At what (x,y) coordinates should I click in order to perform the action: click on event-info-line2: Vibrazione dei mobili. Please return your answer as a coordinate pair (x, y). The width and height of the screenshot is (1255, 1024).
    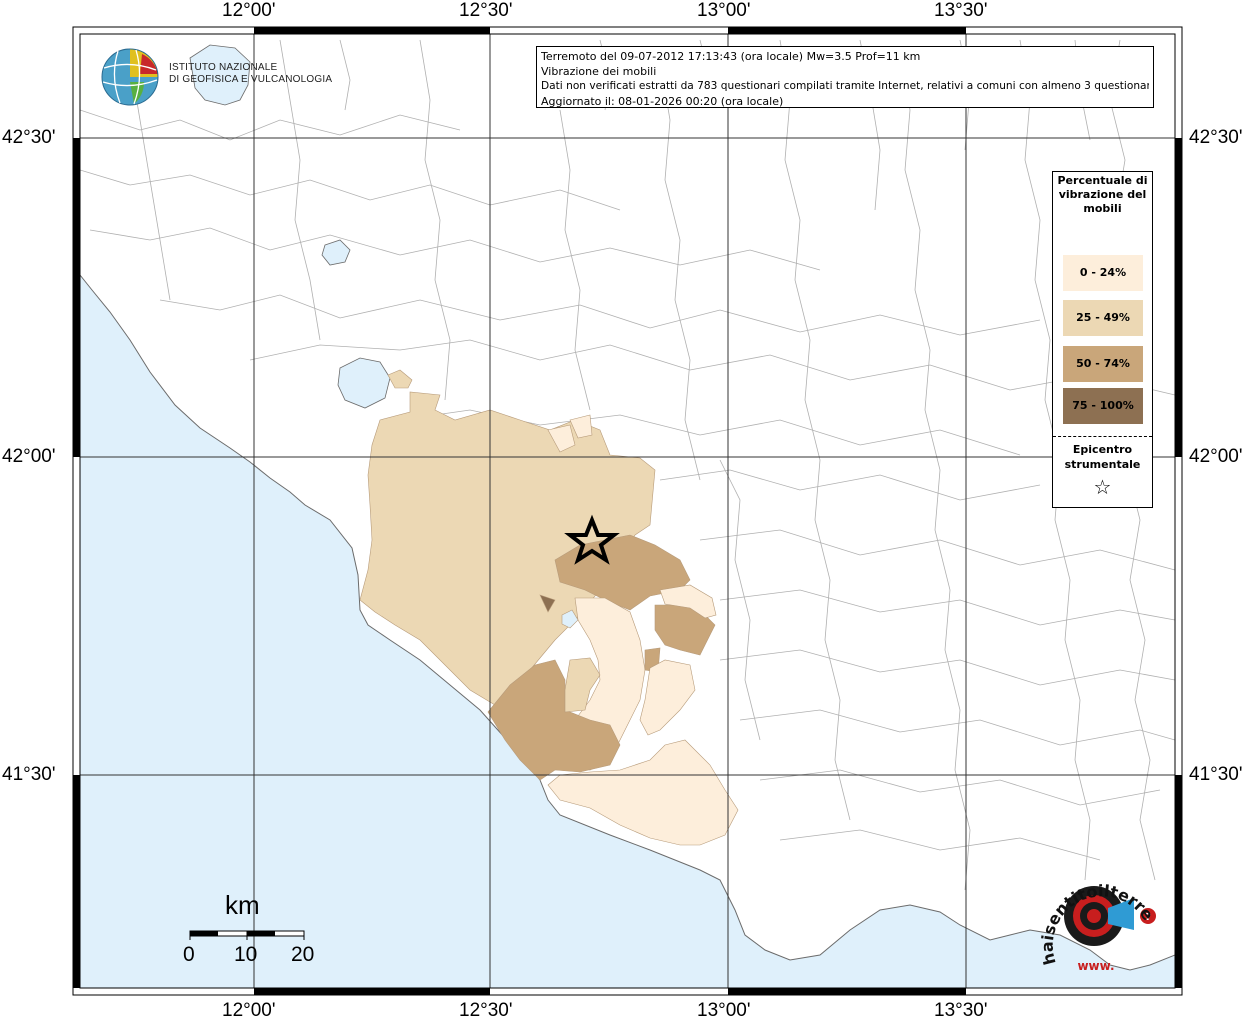
    Looking at the image, I should click on (599, 71).